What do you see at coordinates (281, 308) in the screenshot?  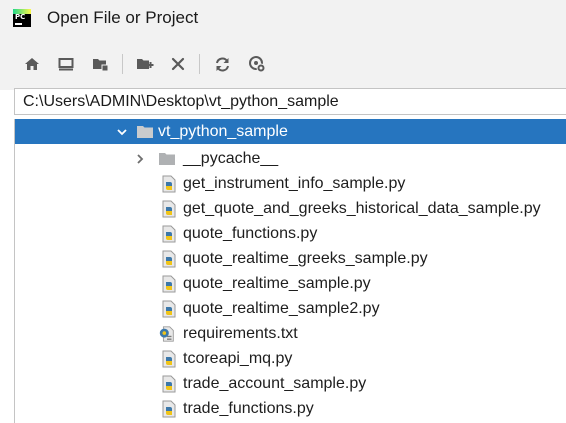 I see `tree-item-label: quote_realtime_sample2.py` at bounding box center [281, 308].